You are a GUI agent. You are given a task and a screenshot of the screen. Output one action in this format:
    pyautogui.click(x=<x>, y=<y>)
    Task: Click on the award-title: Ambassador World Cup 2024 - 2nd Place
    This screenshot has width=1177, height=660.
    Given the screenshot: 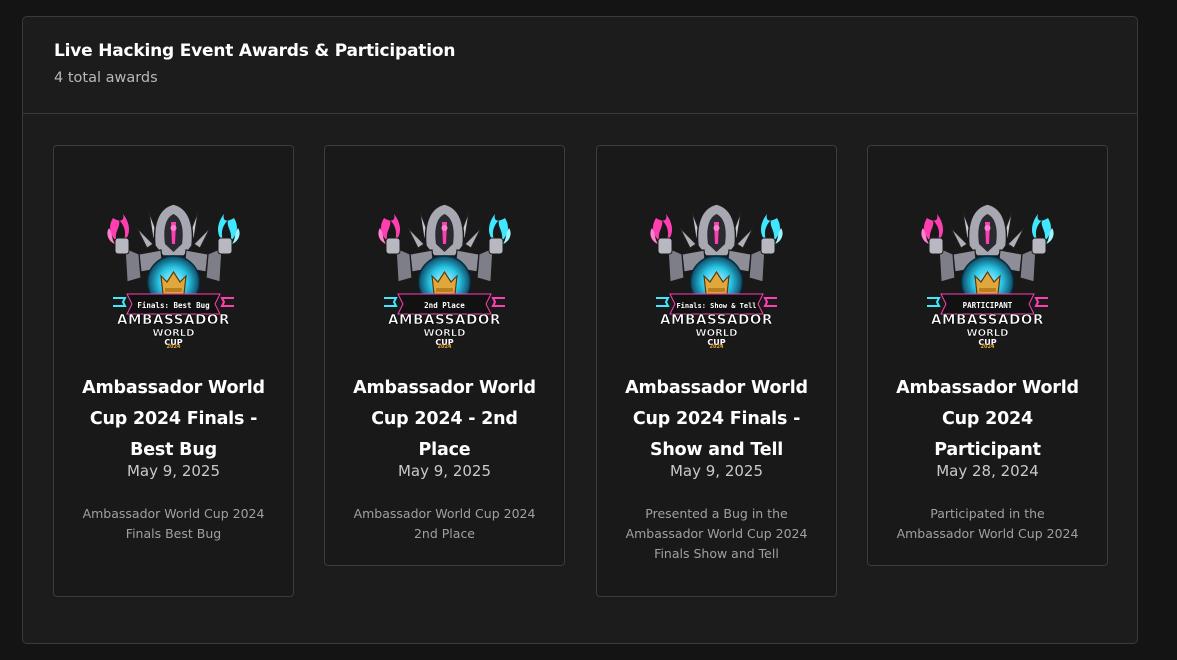 What is the action you would take?
    pyautogui.click(x=444, y=419)
    